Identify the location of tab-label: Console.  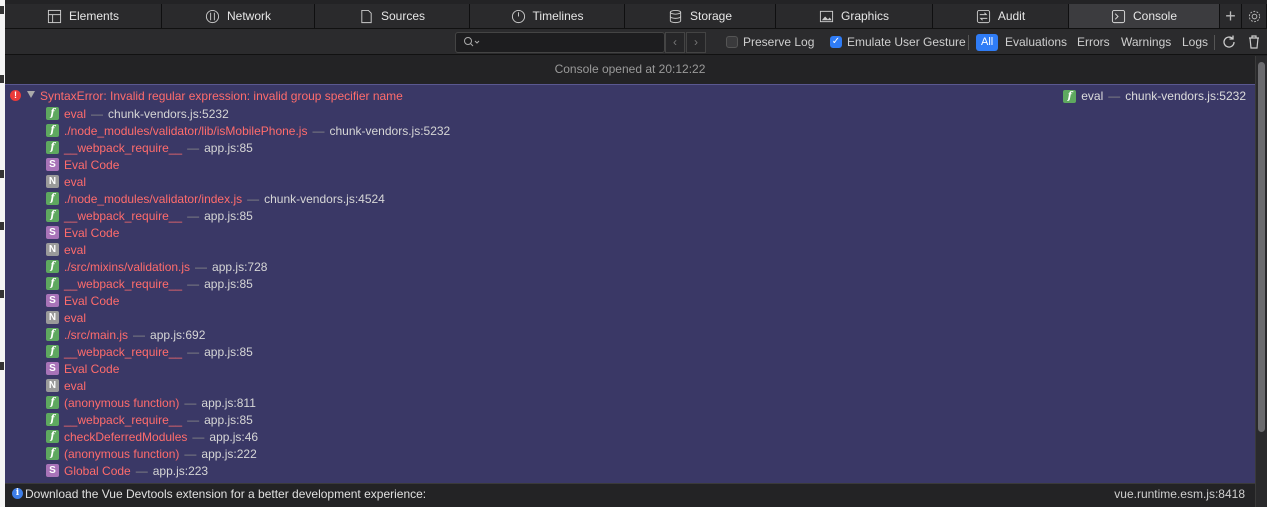
(1155, 16).